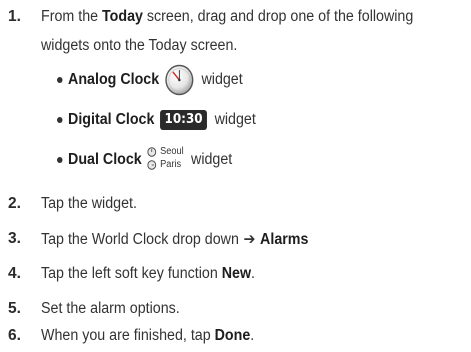  I want to click on step-number: 3., so click(14, 238).